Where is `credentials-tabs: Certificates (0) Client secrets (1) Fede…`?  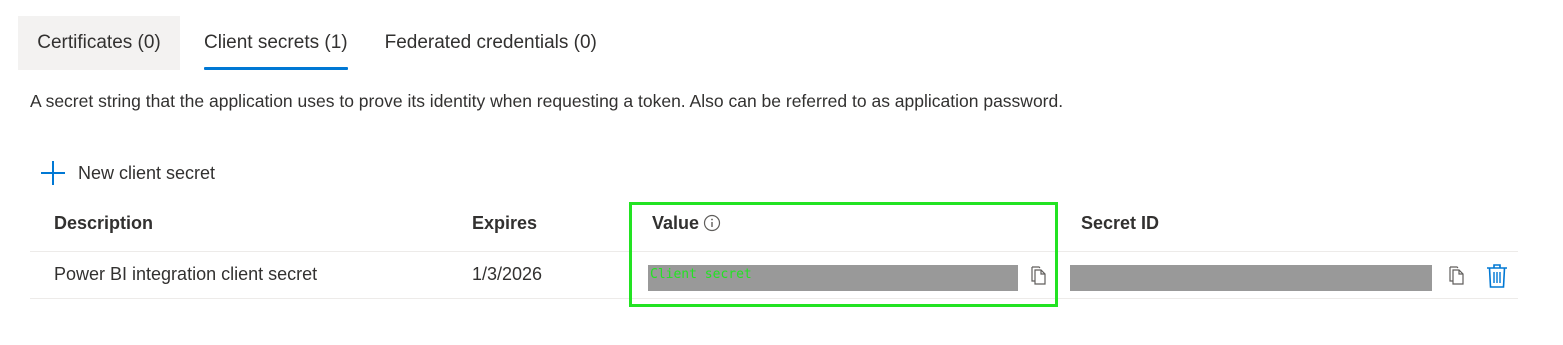 credentials-tabs: Certificates (0) Client secrets (1) Fede… is located at coordinates (307, 43).